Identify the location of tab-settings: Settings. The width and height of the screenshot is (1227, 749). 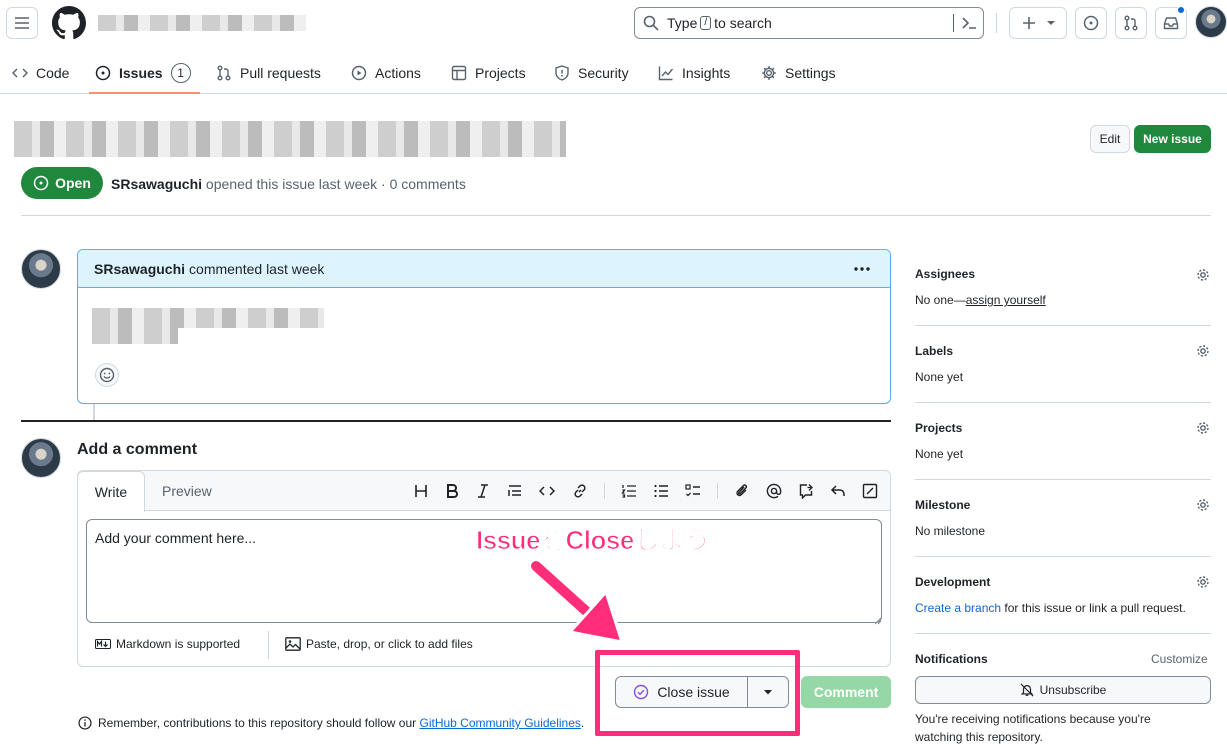
(798, 73).